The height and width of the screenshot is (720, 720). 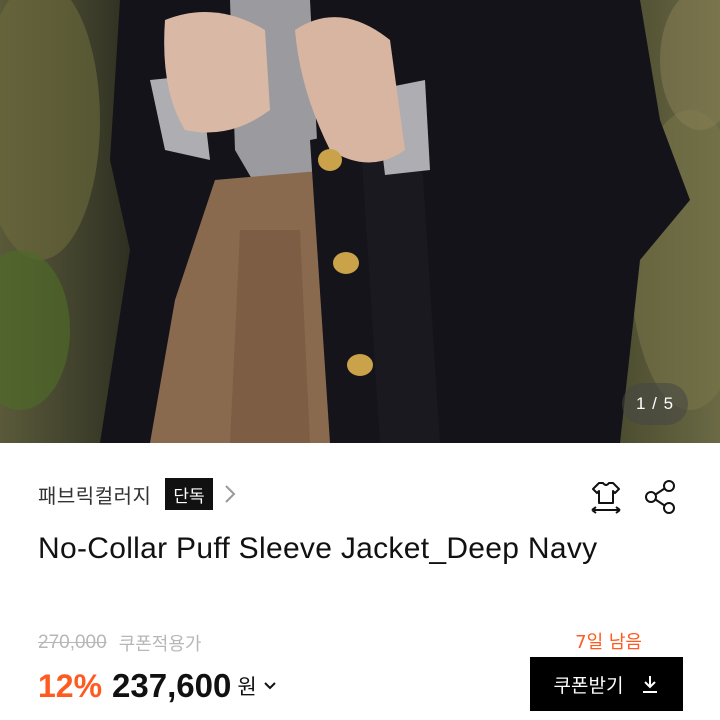 What do you see at coordinates (172, 685) in the screenshot?
I see `sale-price: 237,600` at bounding box center [172, 685].